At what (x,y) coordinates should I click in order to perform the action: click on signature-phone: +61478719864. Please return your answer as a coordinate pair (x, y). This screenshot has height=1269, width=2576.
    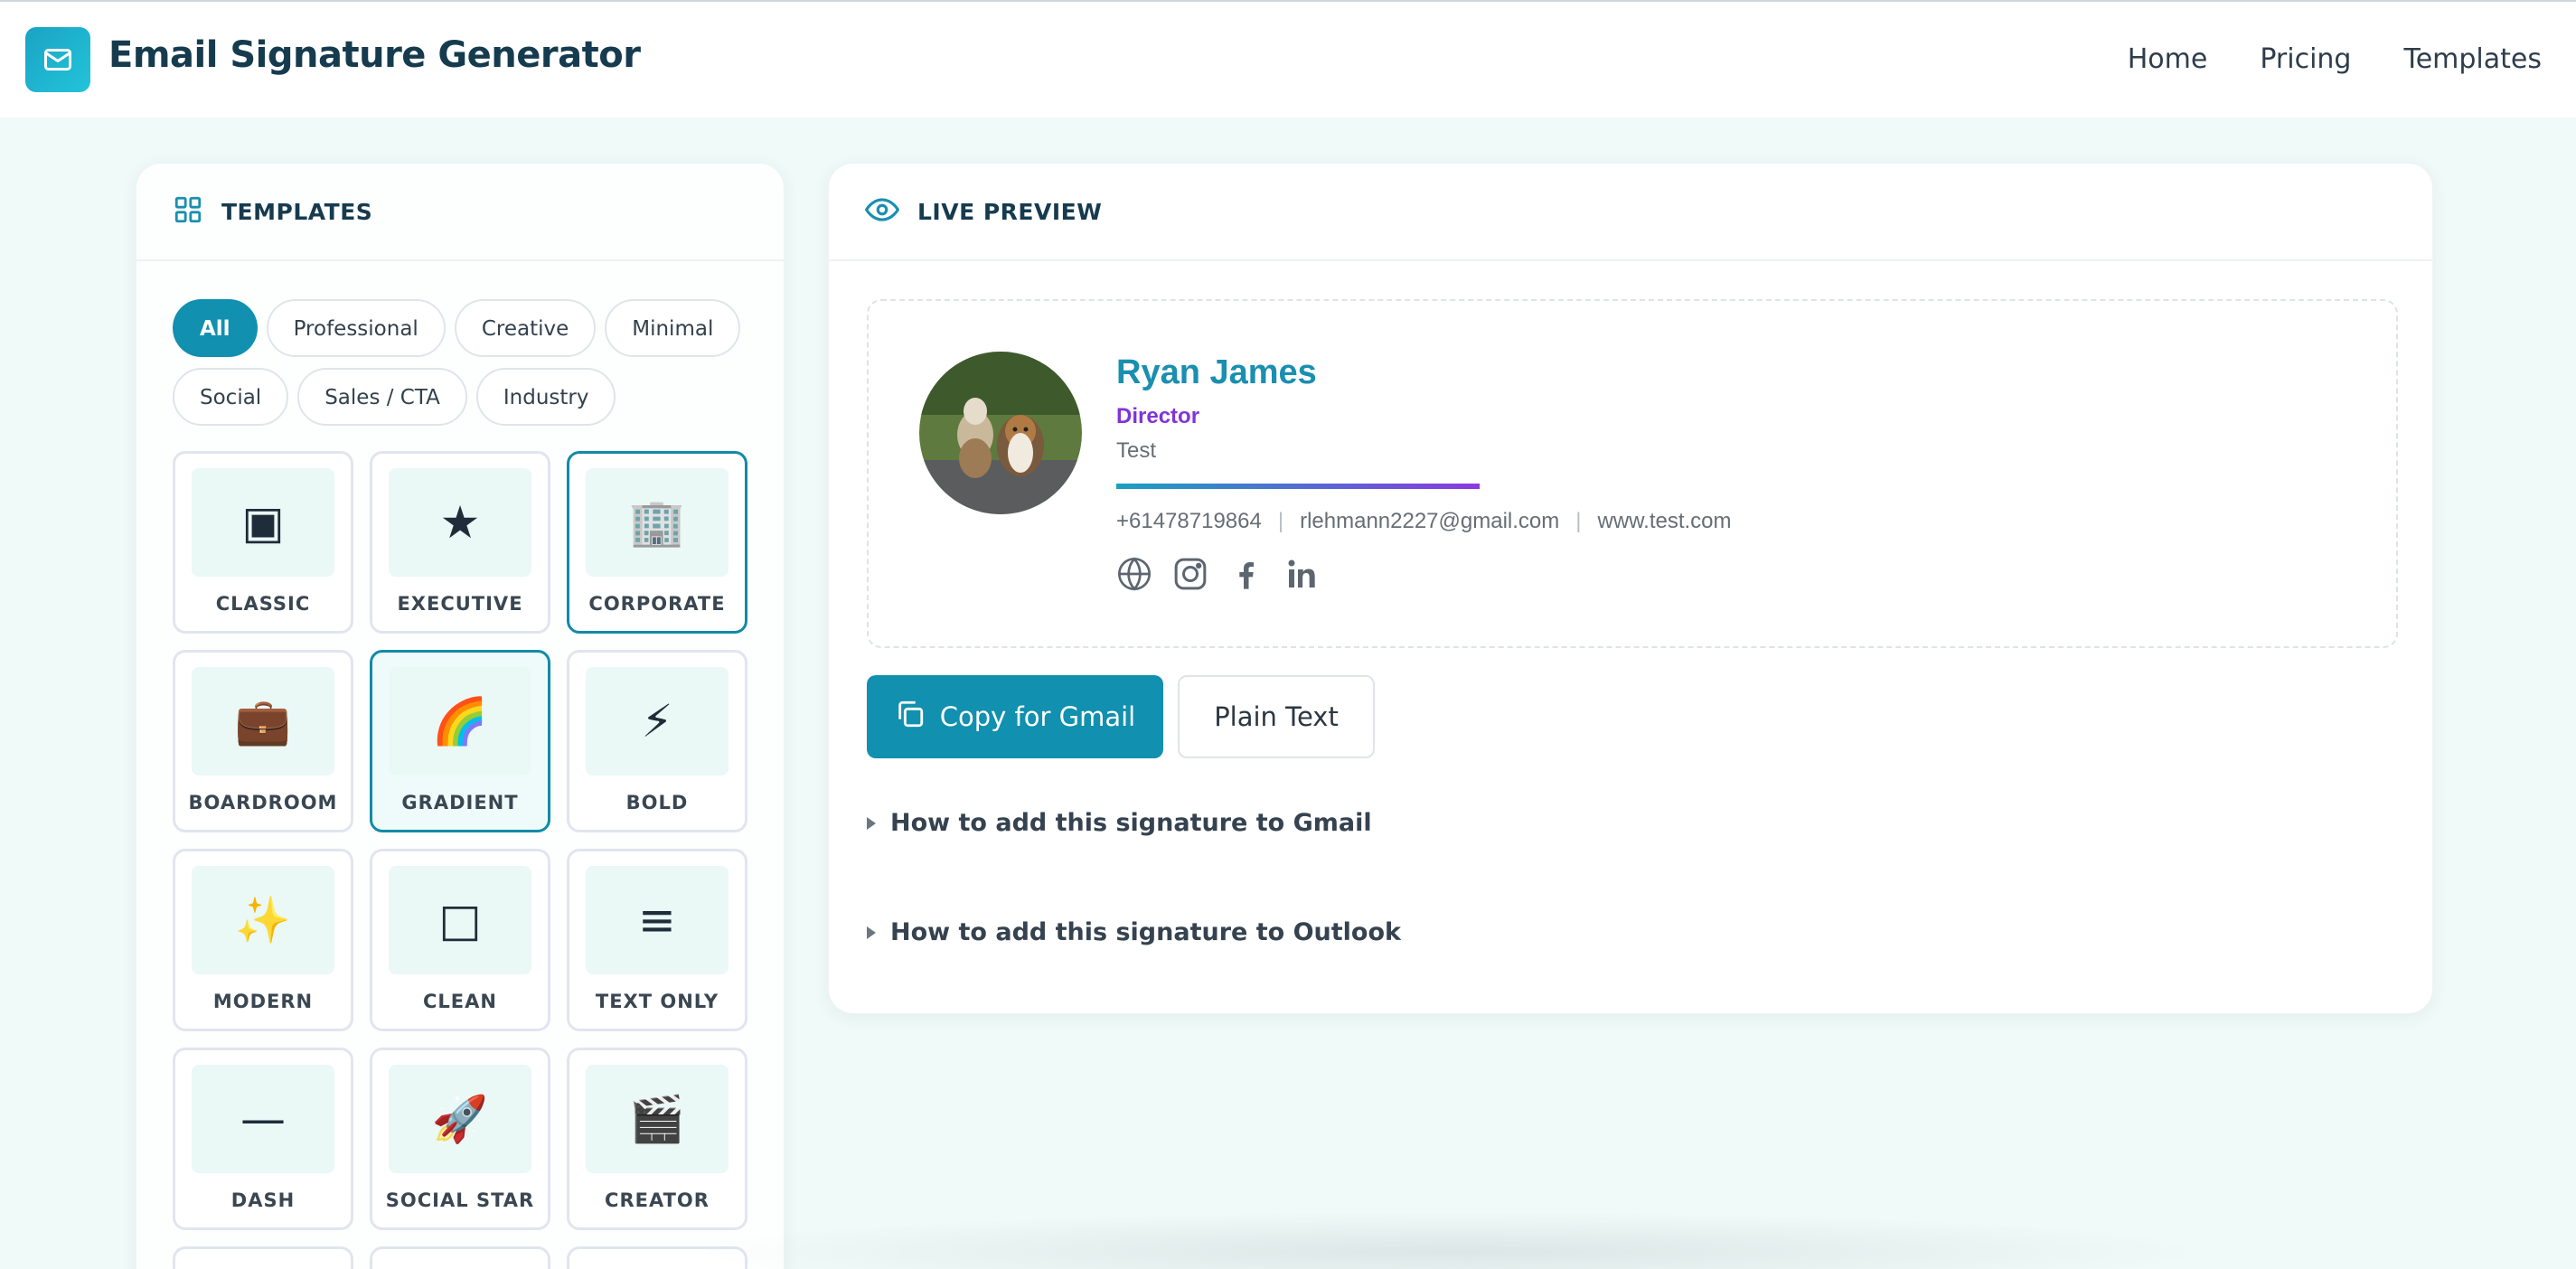
    Looking at the image, I should click on (1189, 521).